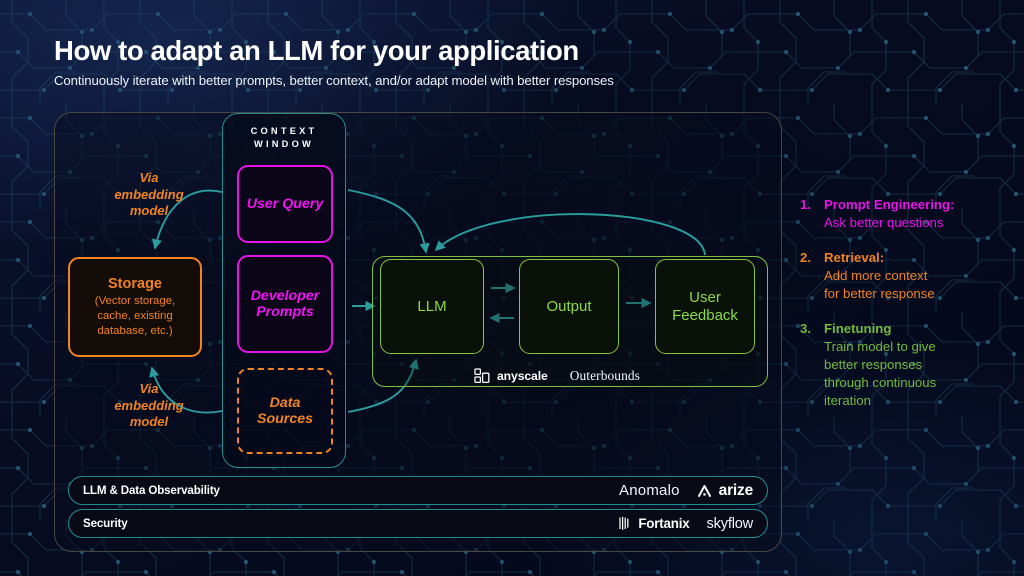  I want to click on vendor-anyscale: anyscale, so click(511, 376).